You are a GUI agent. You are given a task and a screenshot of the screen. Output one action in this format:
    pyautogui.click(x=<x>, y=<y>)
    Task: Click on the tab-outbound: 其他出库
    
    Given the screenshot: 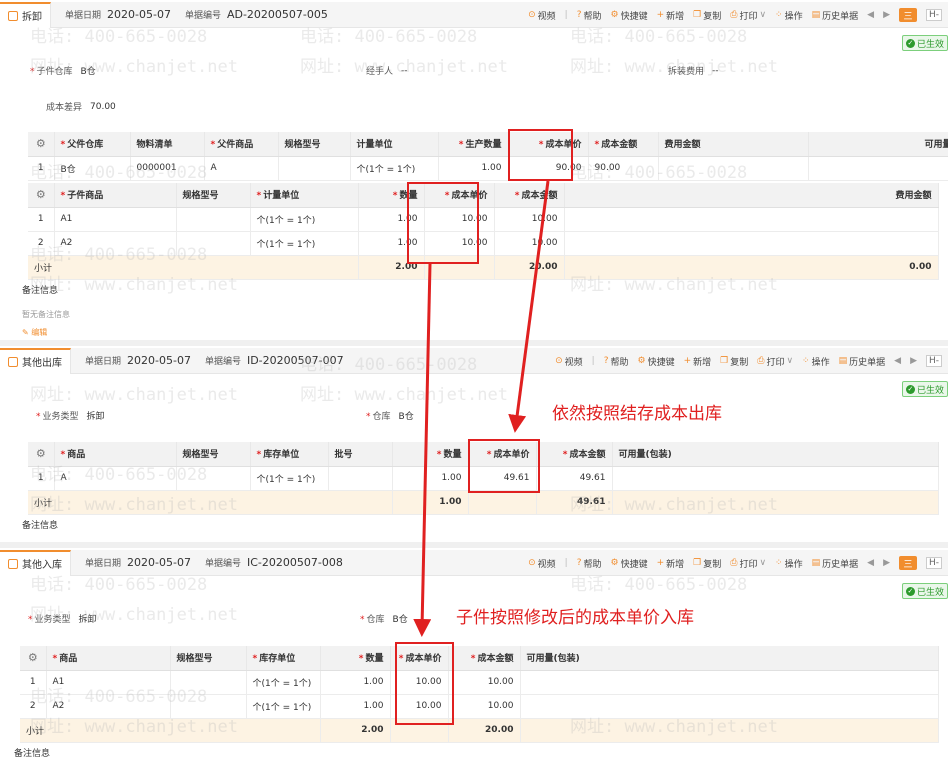 What is the action you would take?
    pyautogui.click(x=35, y=360)
    